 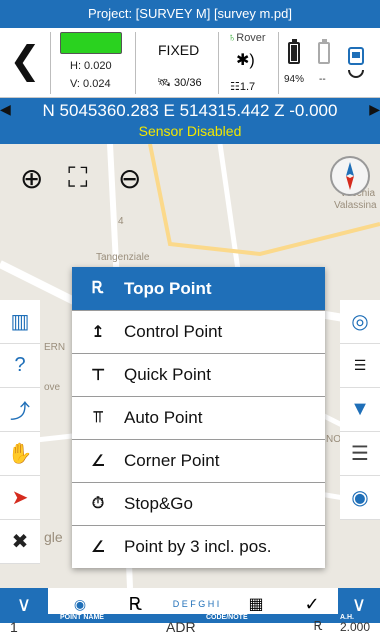 What do you see at coordinates (198, 503) in the screenshot?
I see `menu-item-stop-go: ⏱ Stop&Go` at bounding box center [198, 503].